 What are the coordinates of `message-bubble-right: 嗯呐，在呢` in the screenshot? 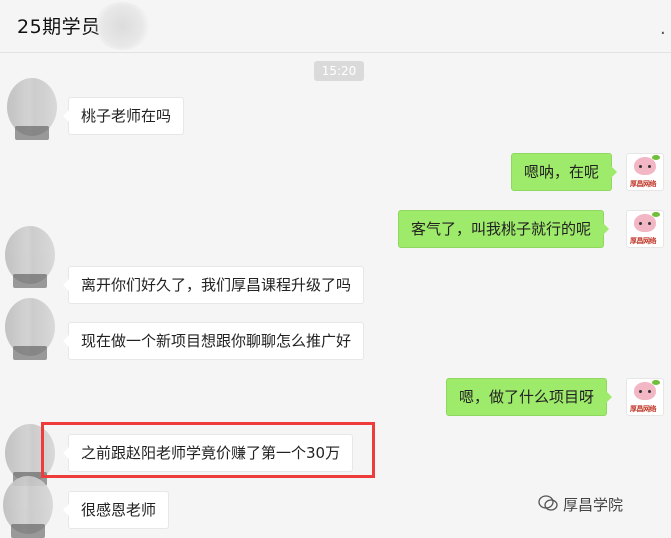 It's located at (564, 172).